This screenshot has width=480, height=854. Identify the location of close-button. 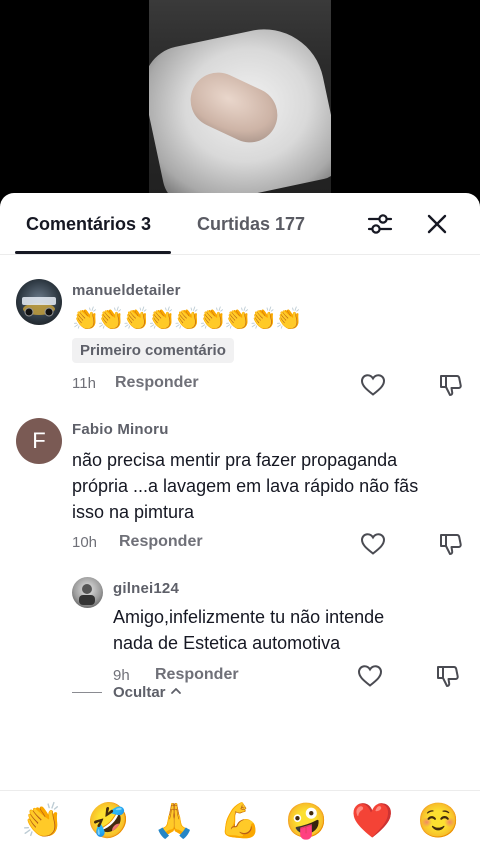
(437, 224).